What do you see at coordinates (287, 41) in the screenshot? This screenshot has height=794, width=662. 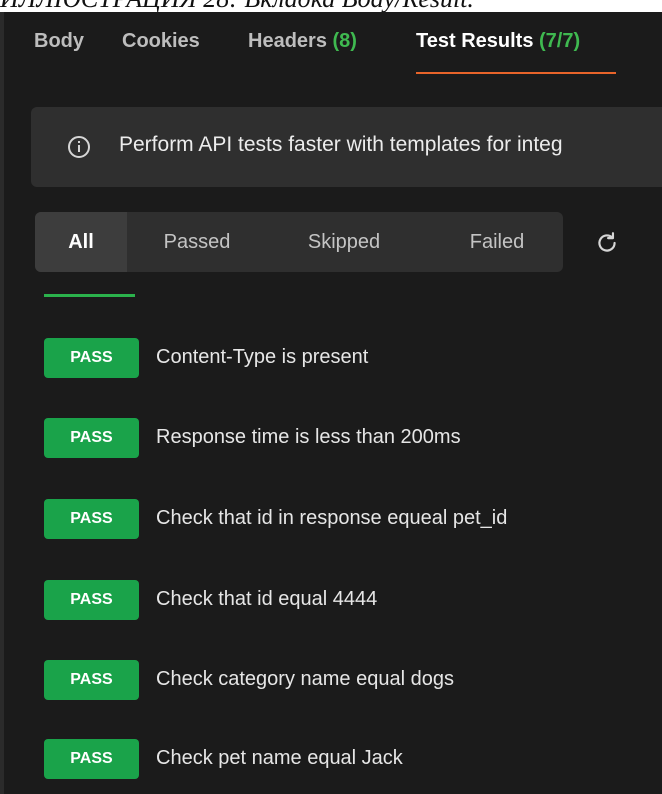 I see `tab-headers-label: Headers` at bounding box center [287, 41].